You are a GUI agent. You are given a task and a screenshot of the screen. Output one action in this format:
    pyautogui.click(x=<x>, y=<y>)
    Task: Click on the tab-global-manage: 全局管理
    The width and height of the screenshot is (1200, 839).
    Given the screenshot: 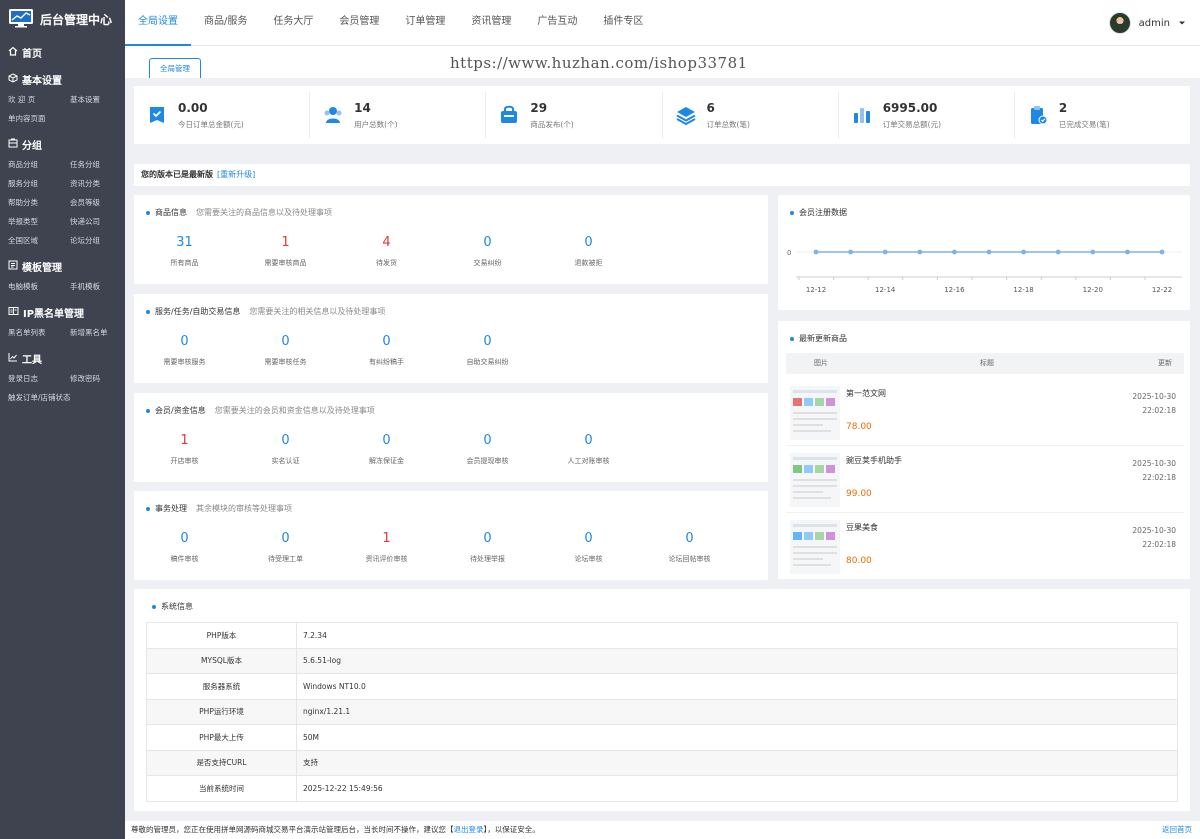 What is the action you would take?
    pyautogui.click(x=175, y=68)
    